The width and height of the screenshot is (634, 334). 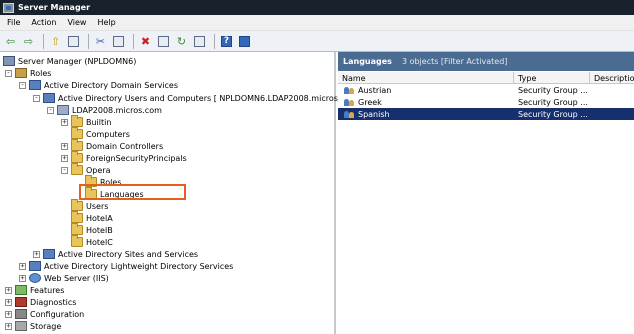 I want to click on tree-label: Server Manager (NPLDOMN6), so click(x=77, y=61).